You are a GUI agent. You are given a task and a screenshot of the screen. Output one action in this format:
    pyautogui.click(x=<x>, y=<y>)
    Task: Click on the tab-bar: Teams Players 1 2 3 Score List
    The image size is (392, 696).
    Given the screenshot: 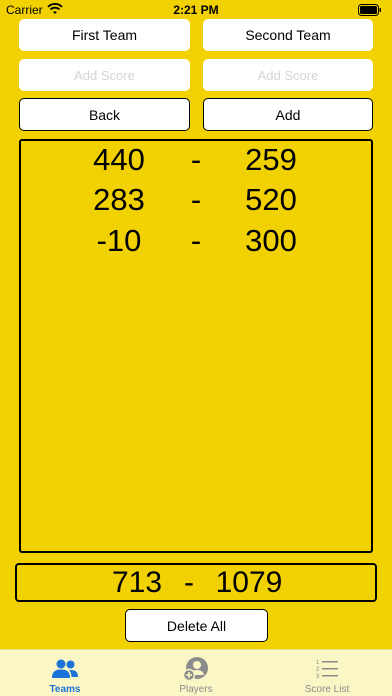 What is the action you would take?
    pyautogui.click(x=196, y=672)
    